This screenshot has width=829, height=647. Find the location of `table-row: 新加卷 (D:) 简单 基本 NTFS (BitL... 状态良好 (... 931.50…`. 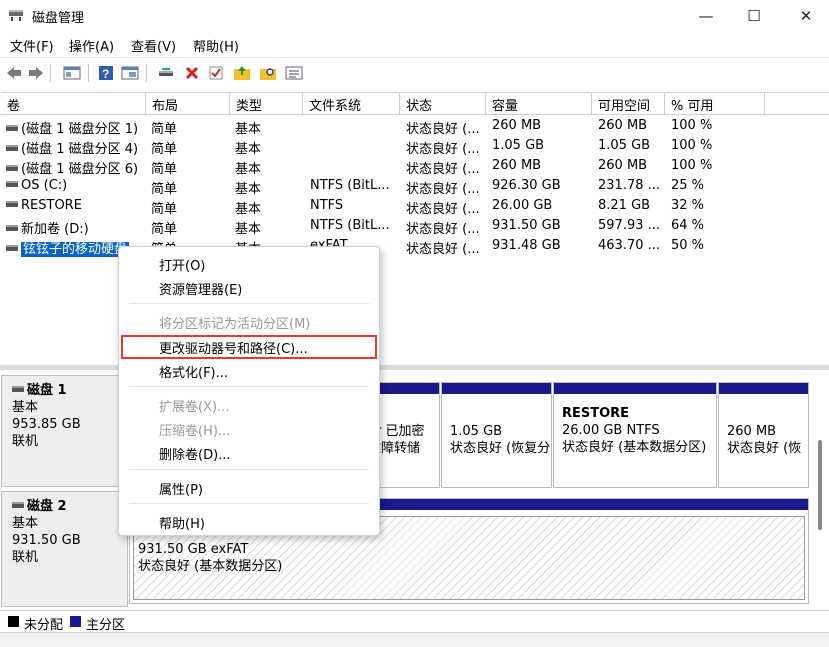

table-row: 新加卷 (D:) 简单 基本 NTFS (BitL... 状态良好 (... 931.50… is located at coordinates (415, 226).